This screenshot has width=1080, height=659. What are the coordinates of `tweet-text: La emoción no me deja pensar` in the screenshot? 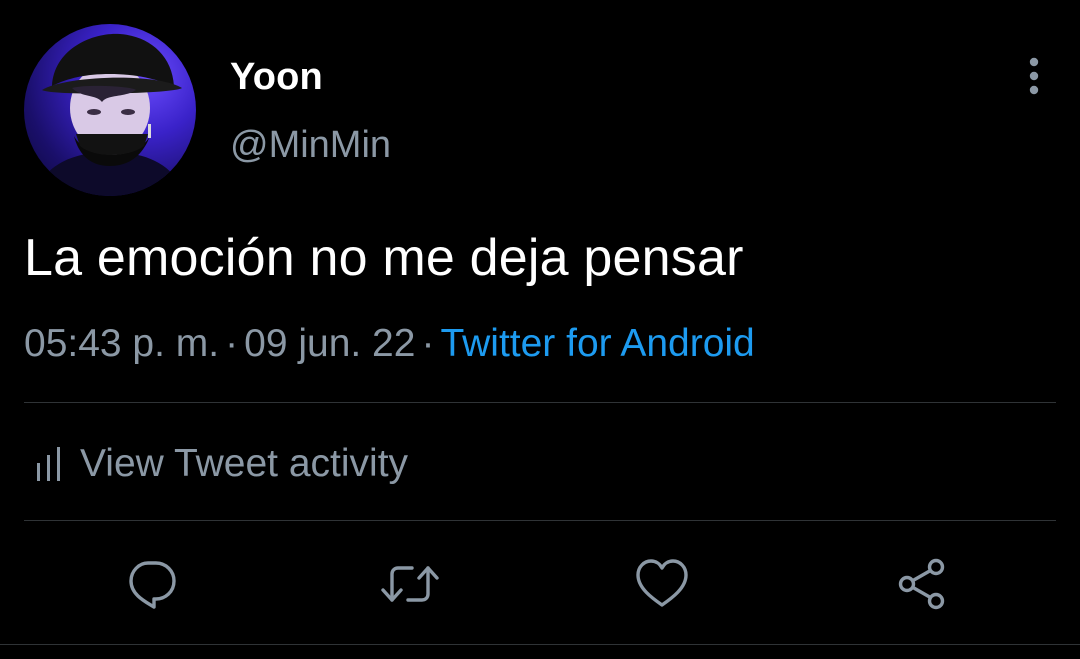 It's located at (384, 258).